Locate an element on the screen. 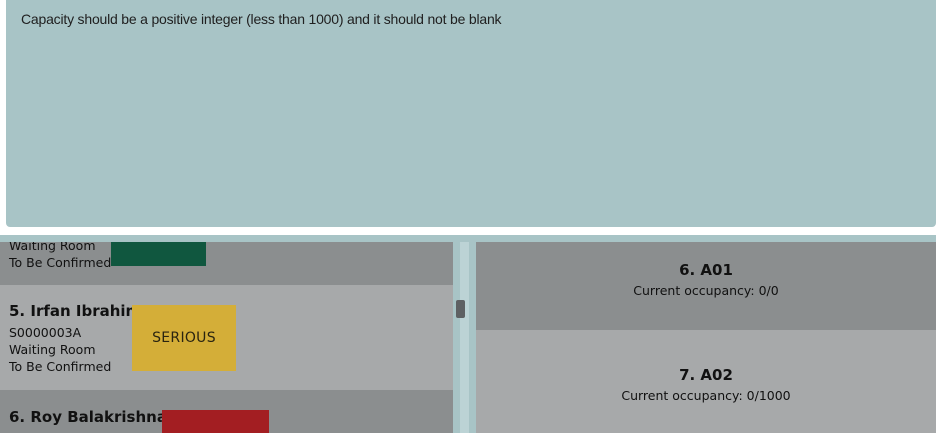  patient-list-scrollbar is located at coordinates (464, 337).